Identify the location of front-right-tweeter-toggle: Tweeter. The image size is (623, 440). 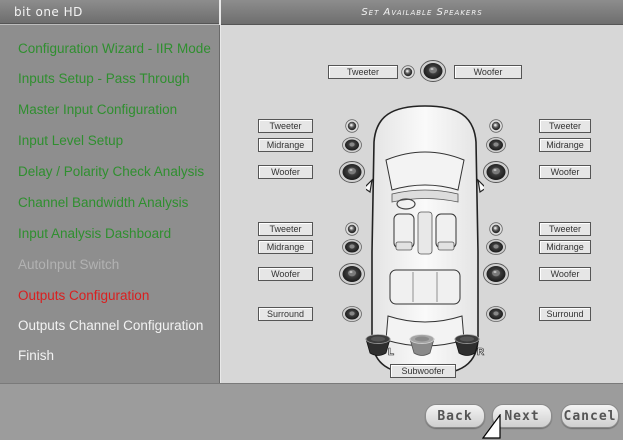
(565, 126).